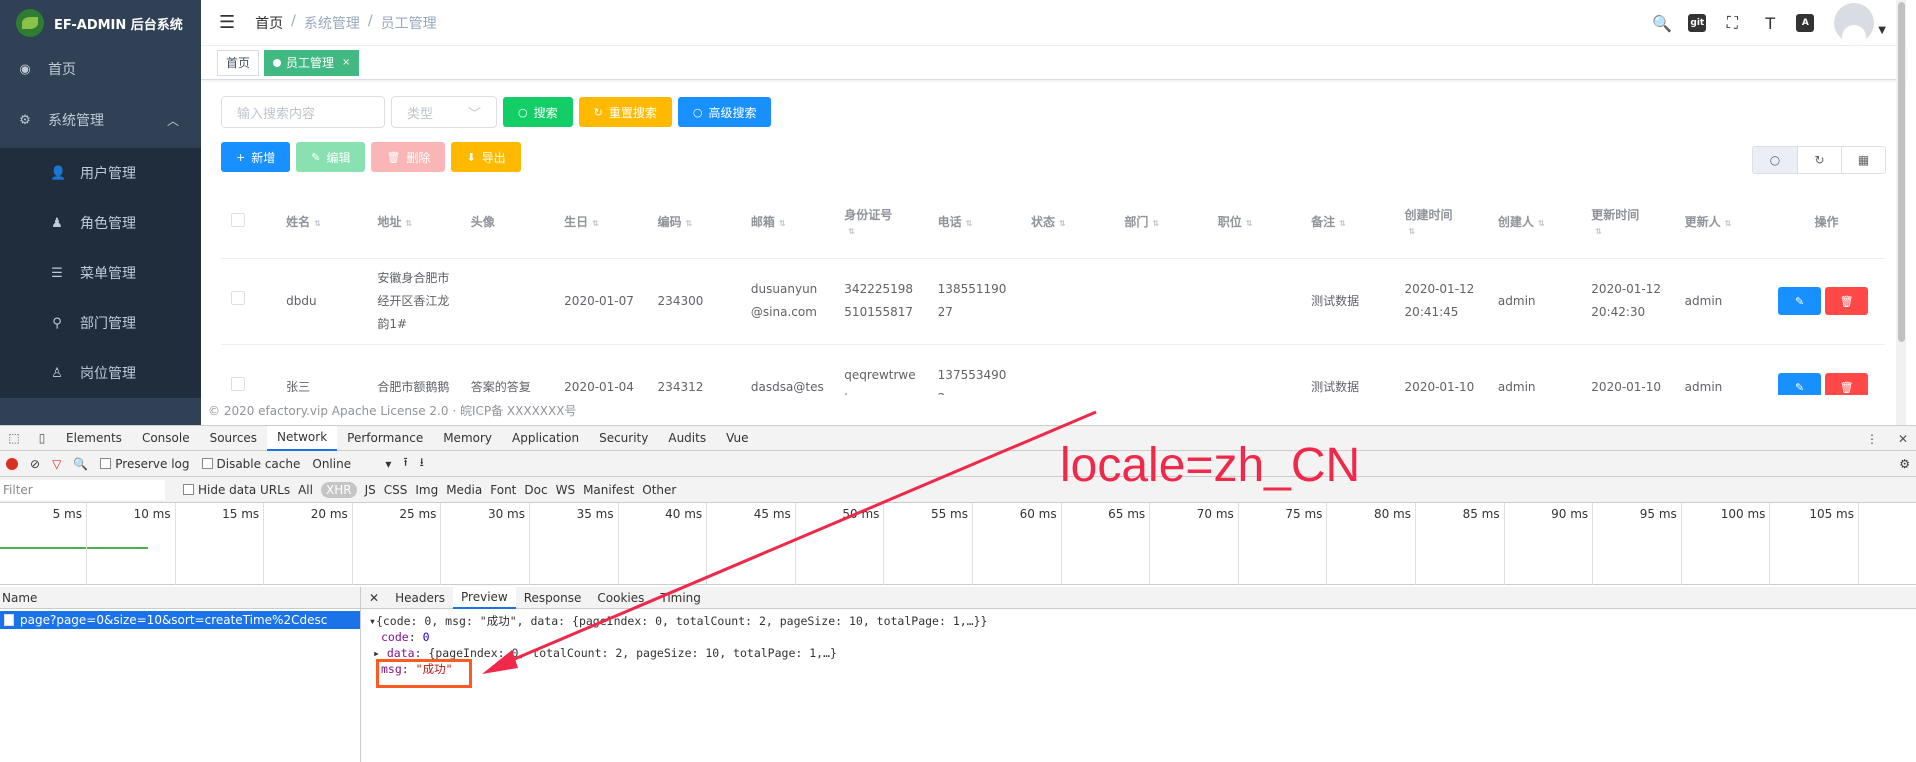 The image size is (1916, 762). What do you see at coordinates (1805, 23) in the screenshot?
I see `translate-icon: A` at bounding box center [1805, 23].